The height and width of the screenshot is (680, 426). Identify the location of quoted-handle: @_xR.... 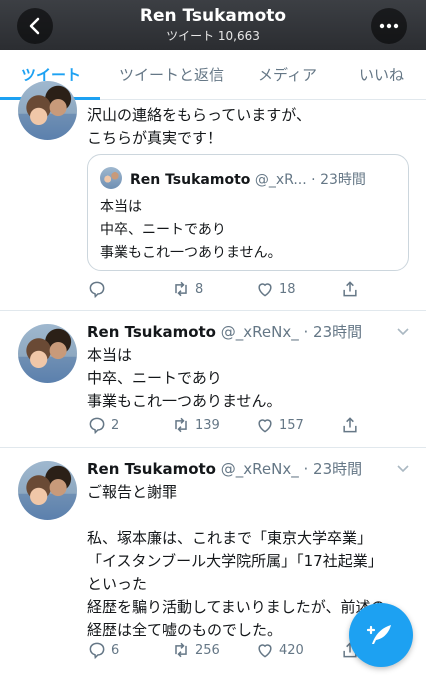
(278, 180).